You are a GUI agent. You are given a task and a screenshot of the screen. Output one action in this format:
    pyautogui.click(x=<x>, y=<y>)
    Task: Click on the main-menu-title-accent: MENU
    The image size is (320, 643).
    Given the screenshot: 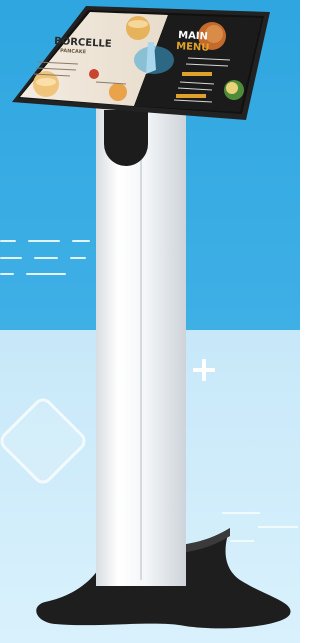 What is the action you would take?
    pyautogui.click(x=193, y=47)
    